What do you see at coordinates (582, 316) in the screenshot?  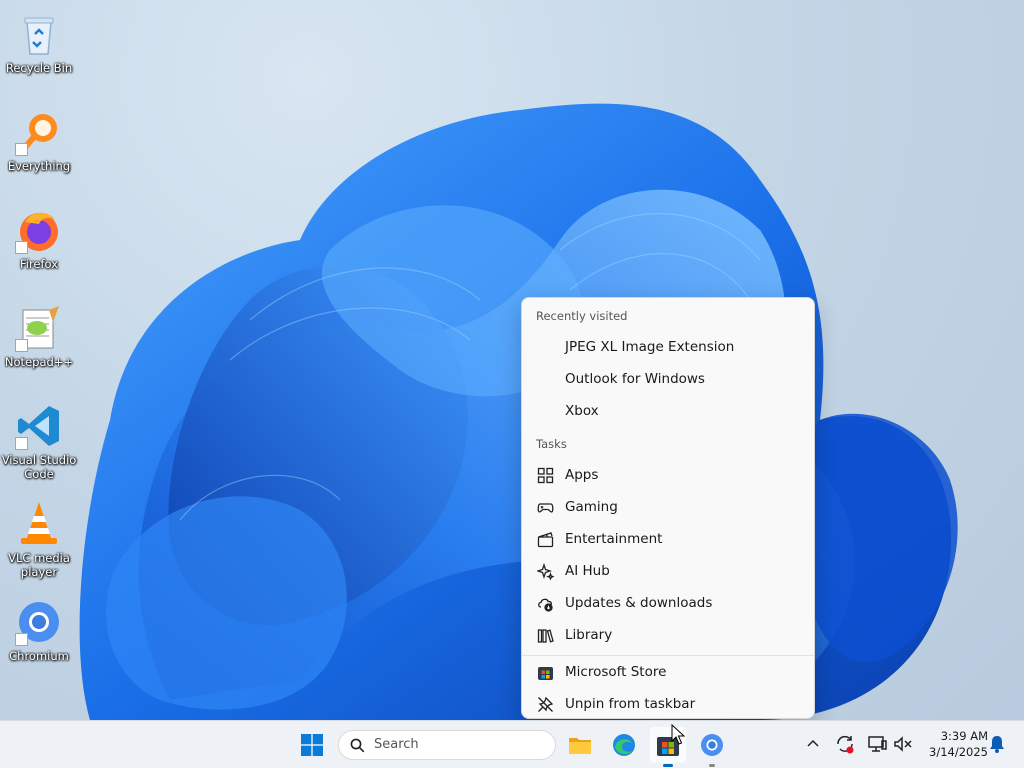 I see `recently-visited-header: Recently visited` at bounding box center [582, 316].